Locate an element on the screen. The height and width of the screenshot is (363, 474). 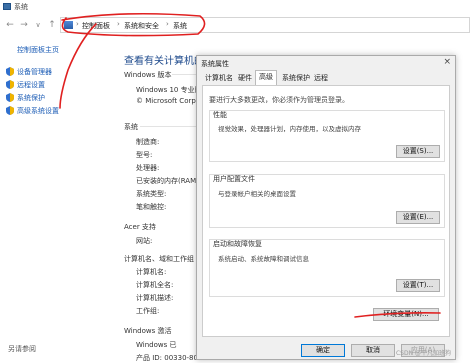
windows-edition-value: Windows 10 专业版 is located at coordinates (169, 90).